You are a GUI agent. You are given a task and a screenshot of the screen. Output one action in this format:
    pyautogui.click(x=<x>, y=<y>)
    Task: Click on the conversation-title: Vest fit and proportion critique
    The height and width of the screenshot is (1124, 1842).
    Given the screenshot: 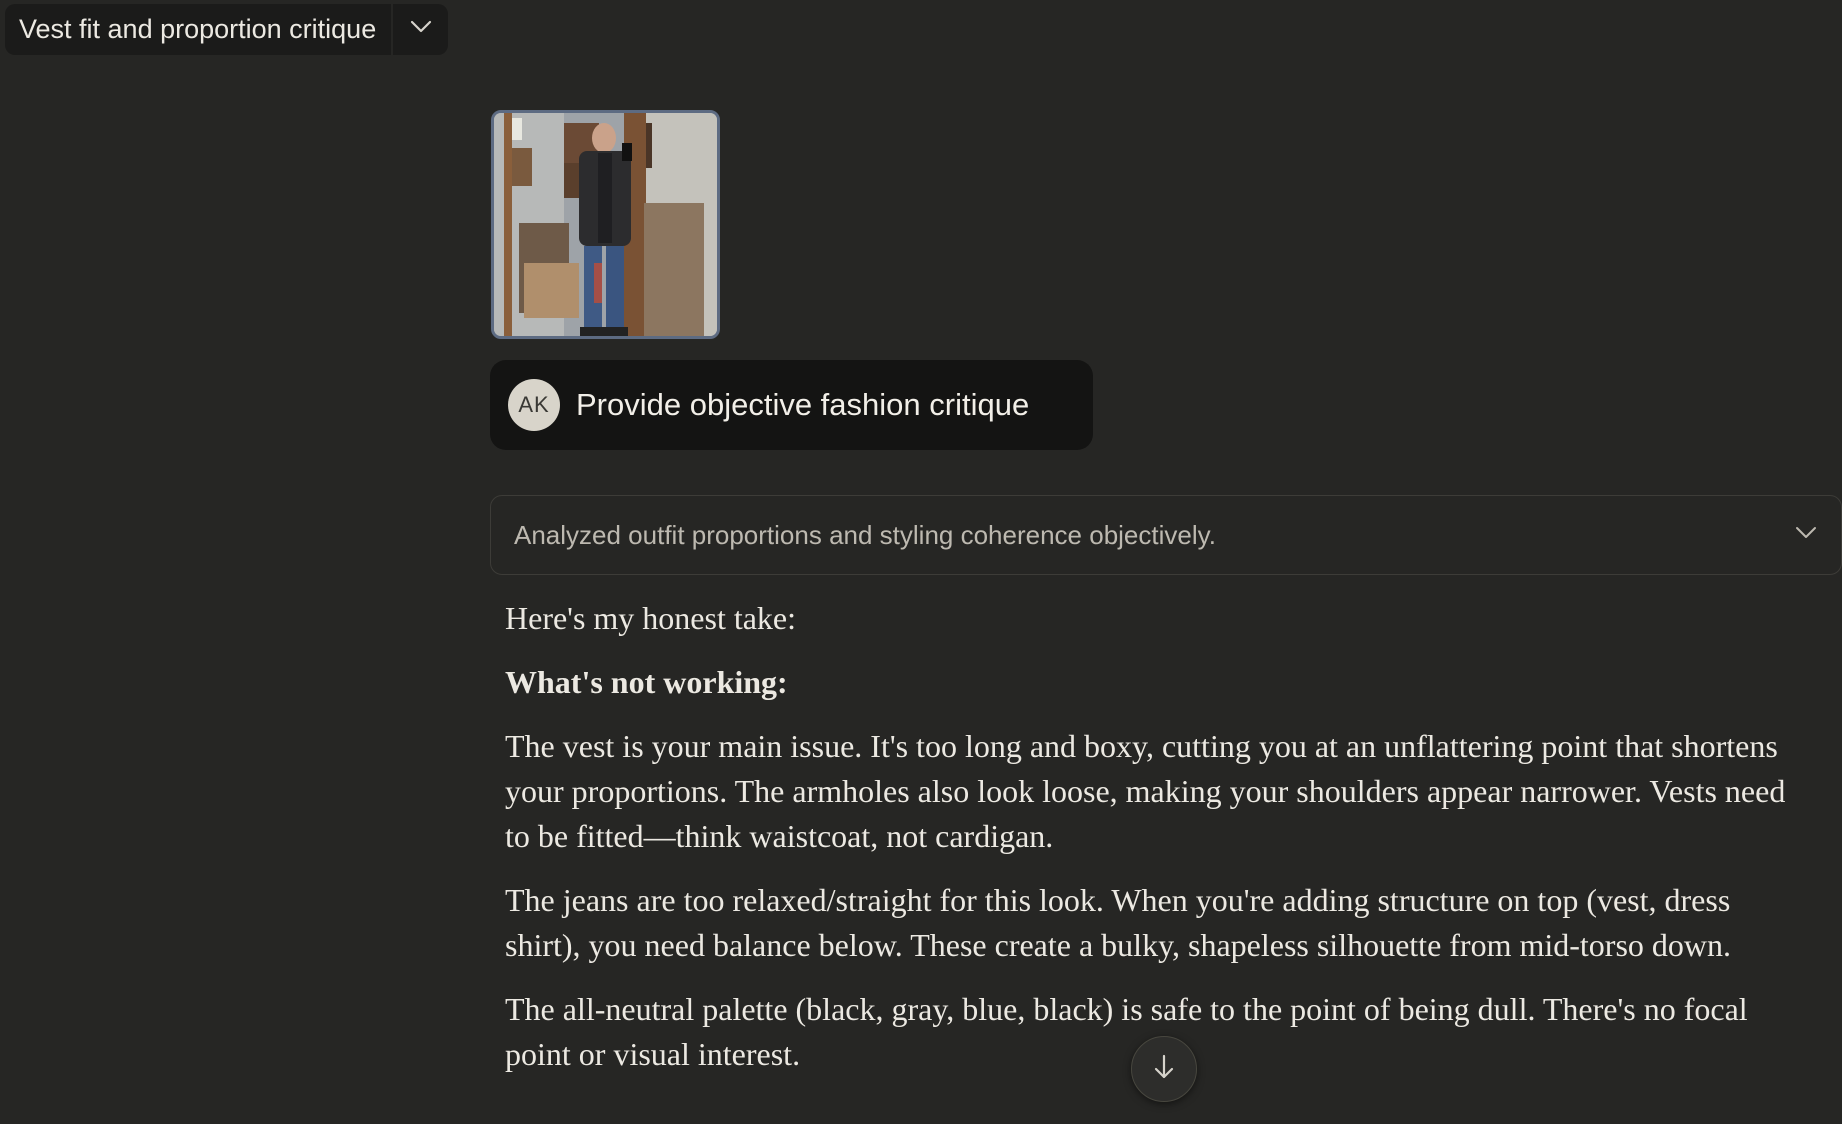 What is the action you would take?
    pyautogui.click(x=198, y=29)
    